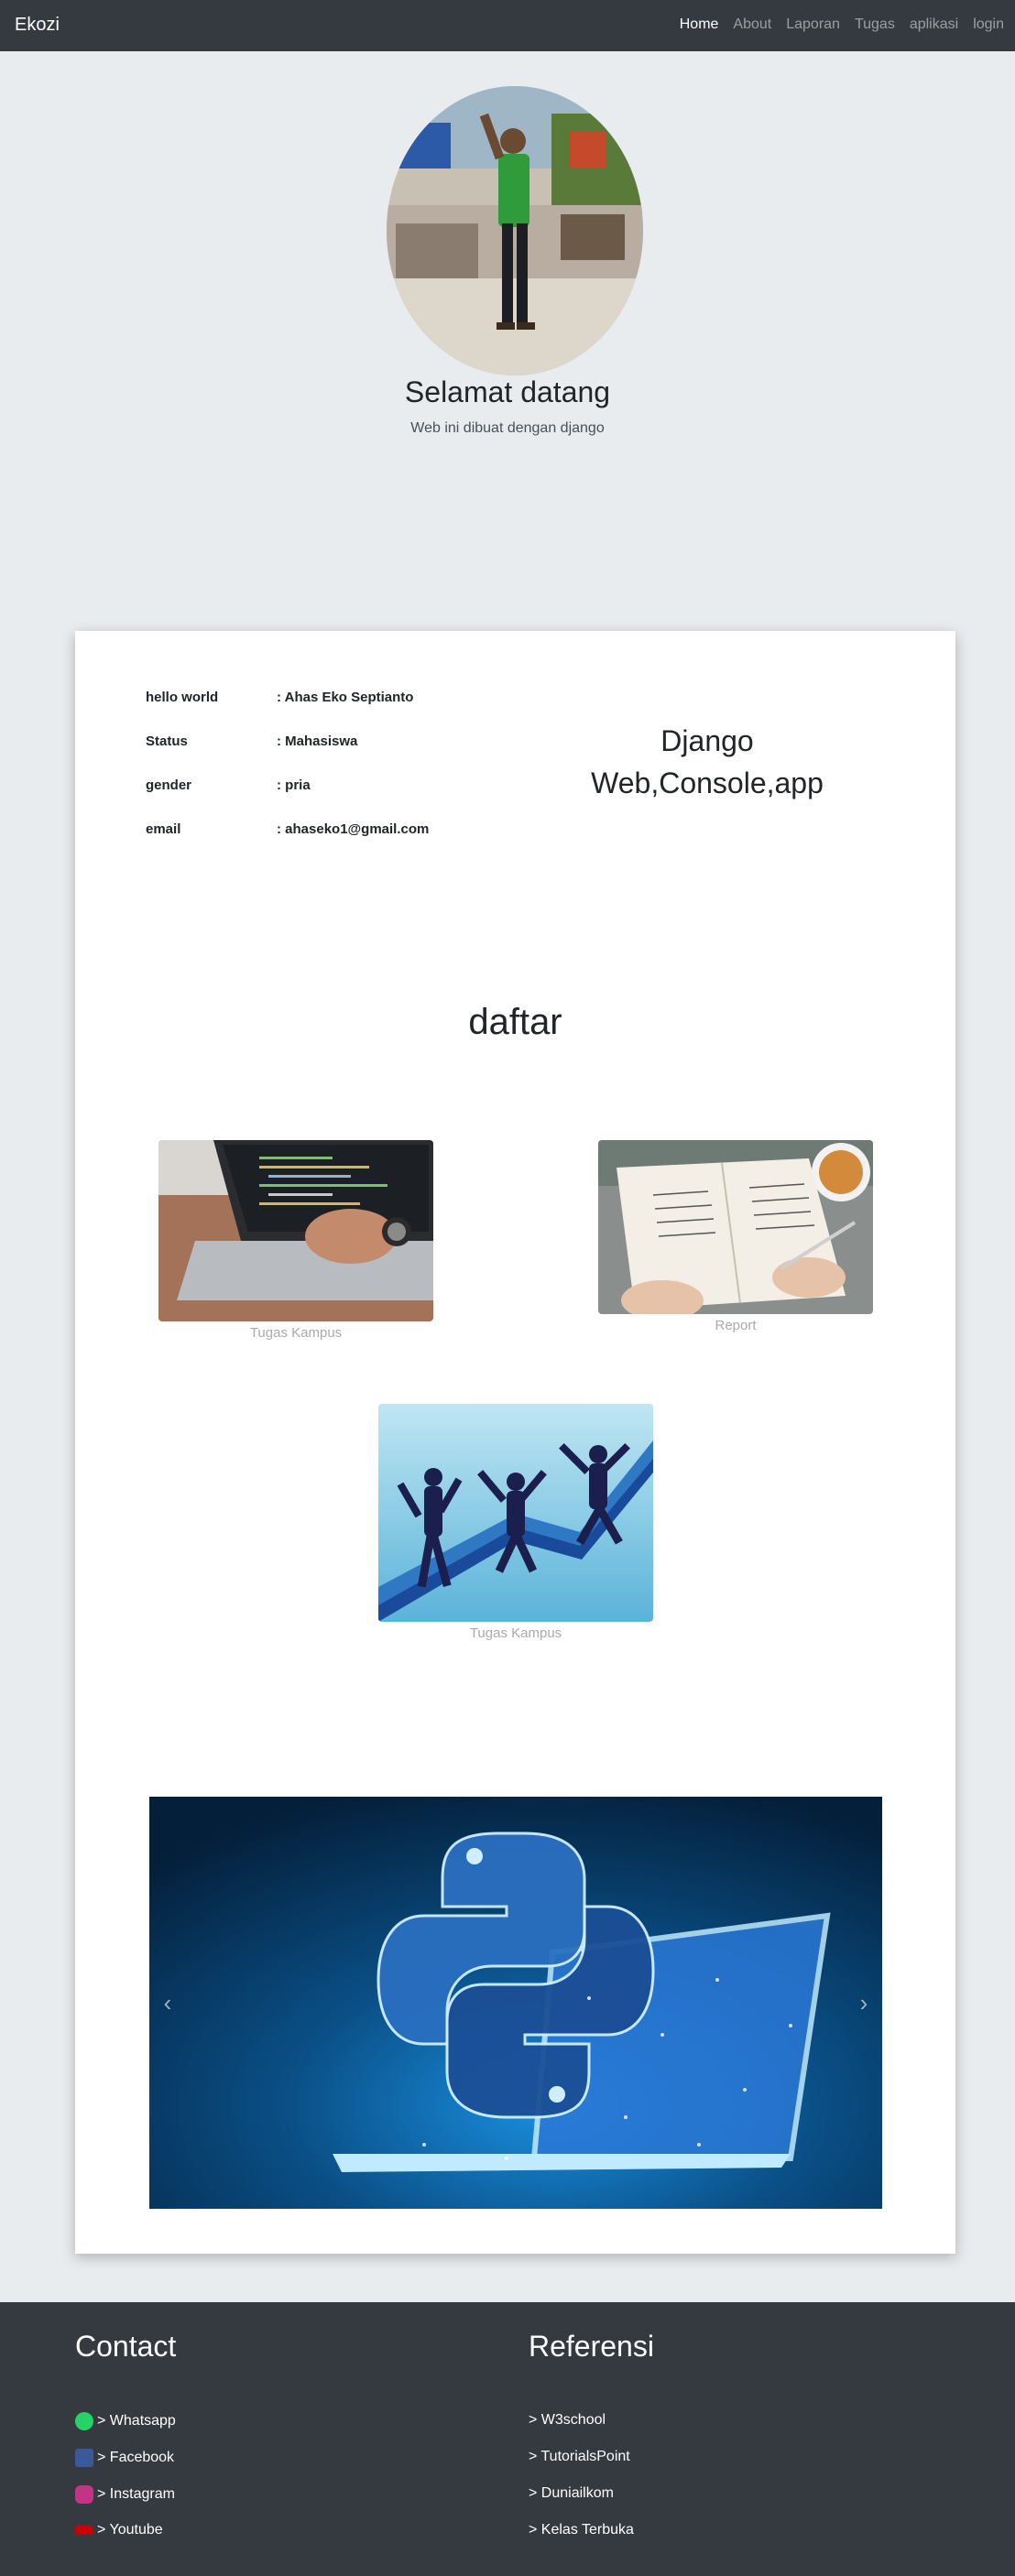  I want to click on tagline: Django Web,Console,app, so click(708, 762).